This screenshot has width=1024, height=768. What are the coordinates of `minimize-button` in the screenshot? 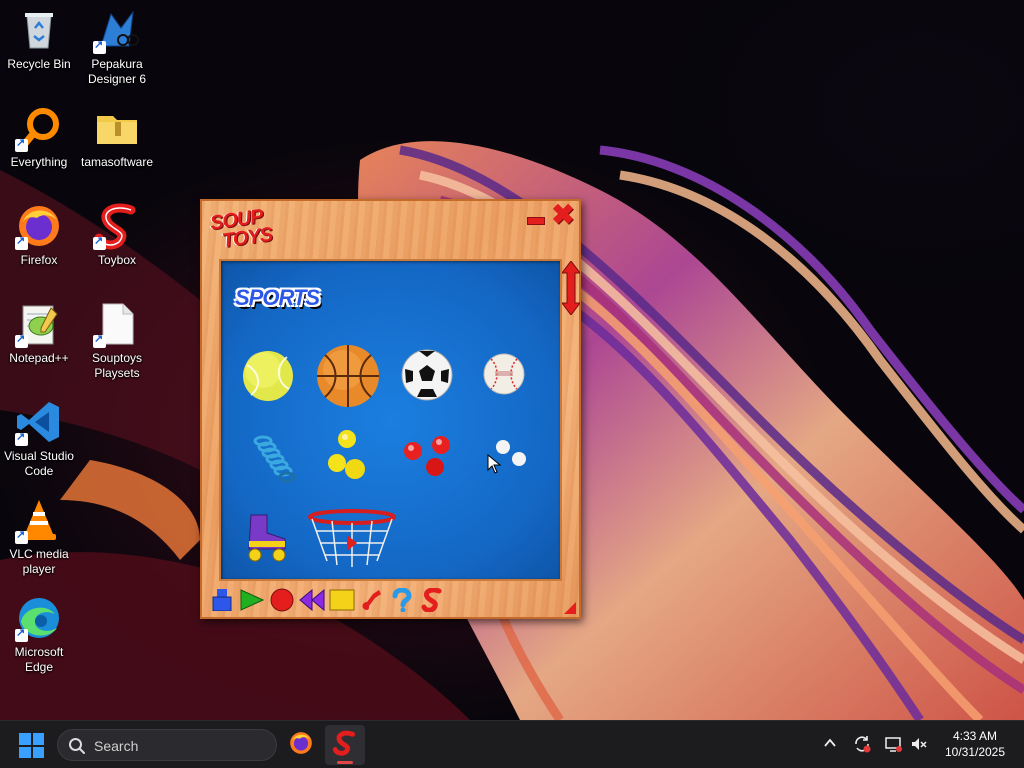 It's located at (536, 221).